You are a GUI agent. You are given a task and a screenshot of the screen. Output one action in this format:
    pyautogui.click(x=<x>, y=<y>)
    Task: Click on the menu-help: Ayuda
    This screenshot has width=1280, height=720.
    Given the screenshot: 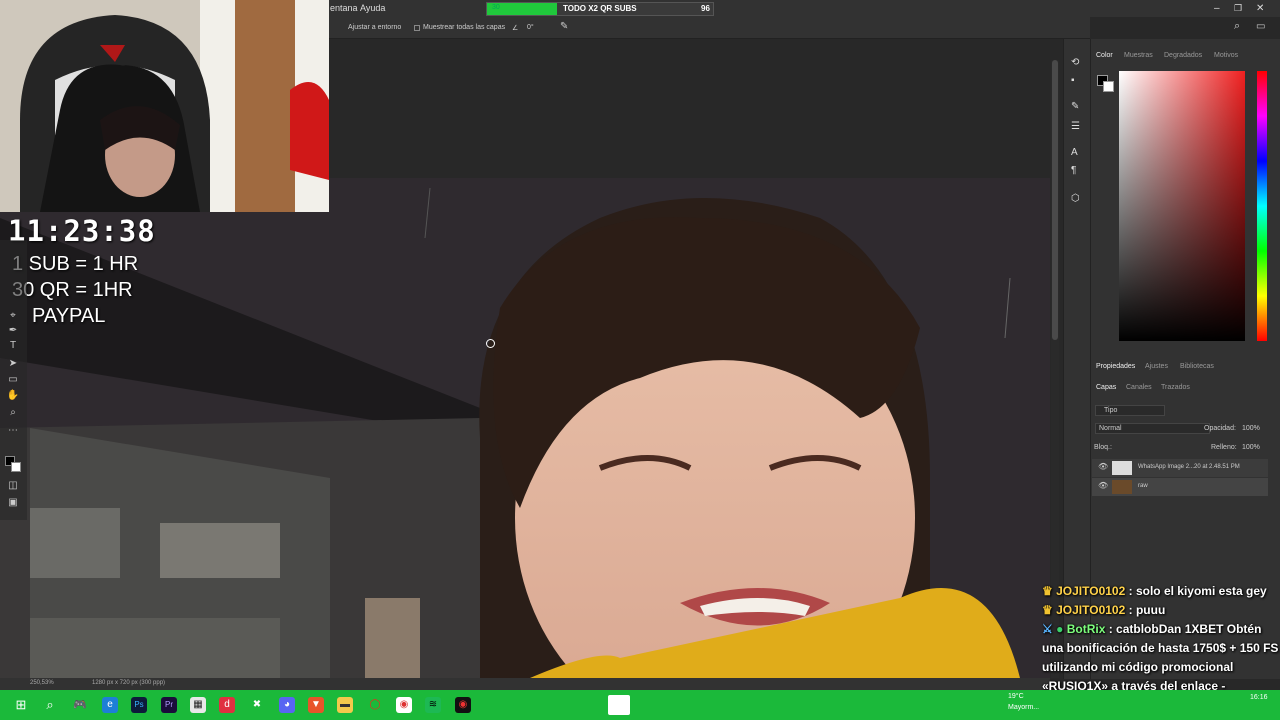 What is the action you would take?
    pyautogui.click(x=372, y=8)
    